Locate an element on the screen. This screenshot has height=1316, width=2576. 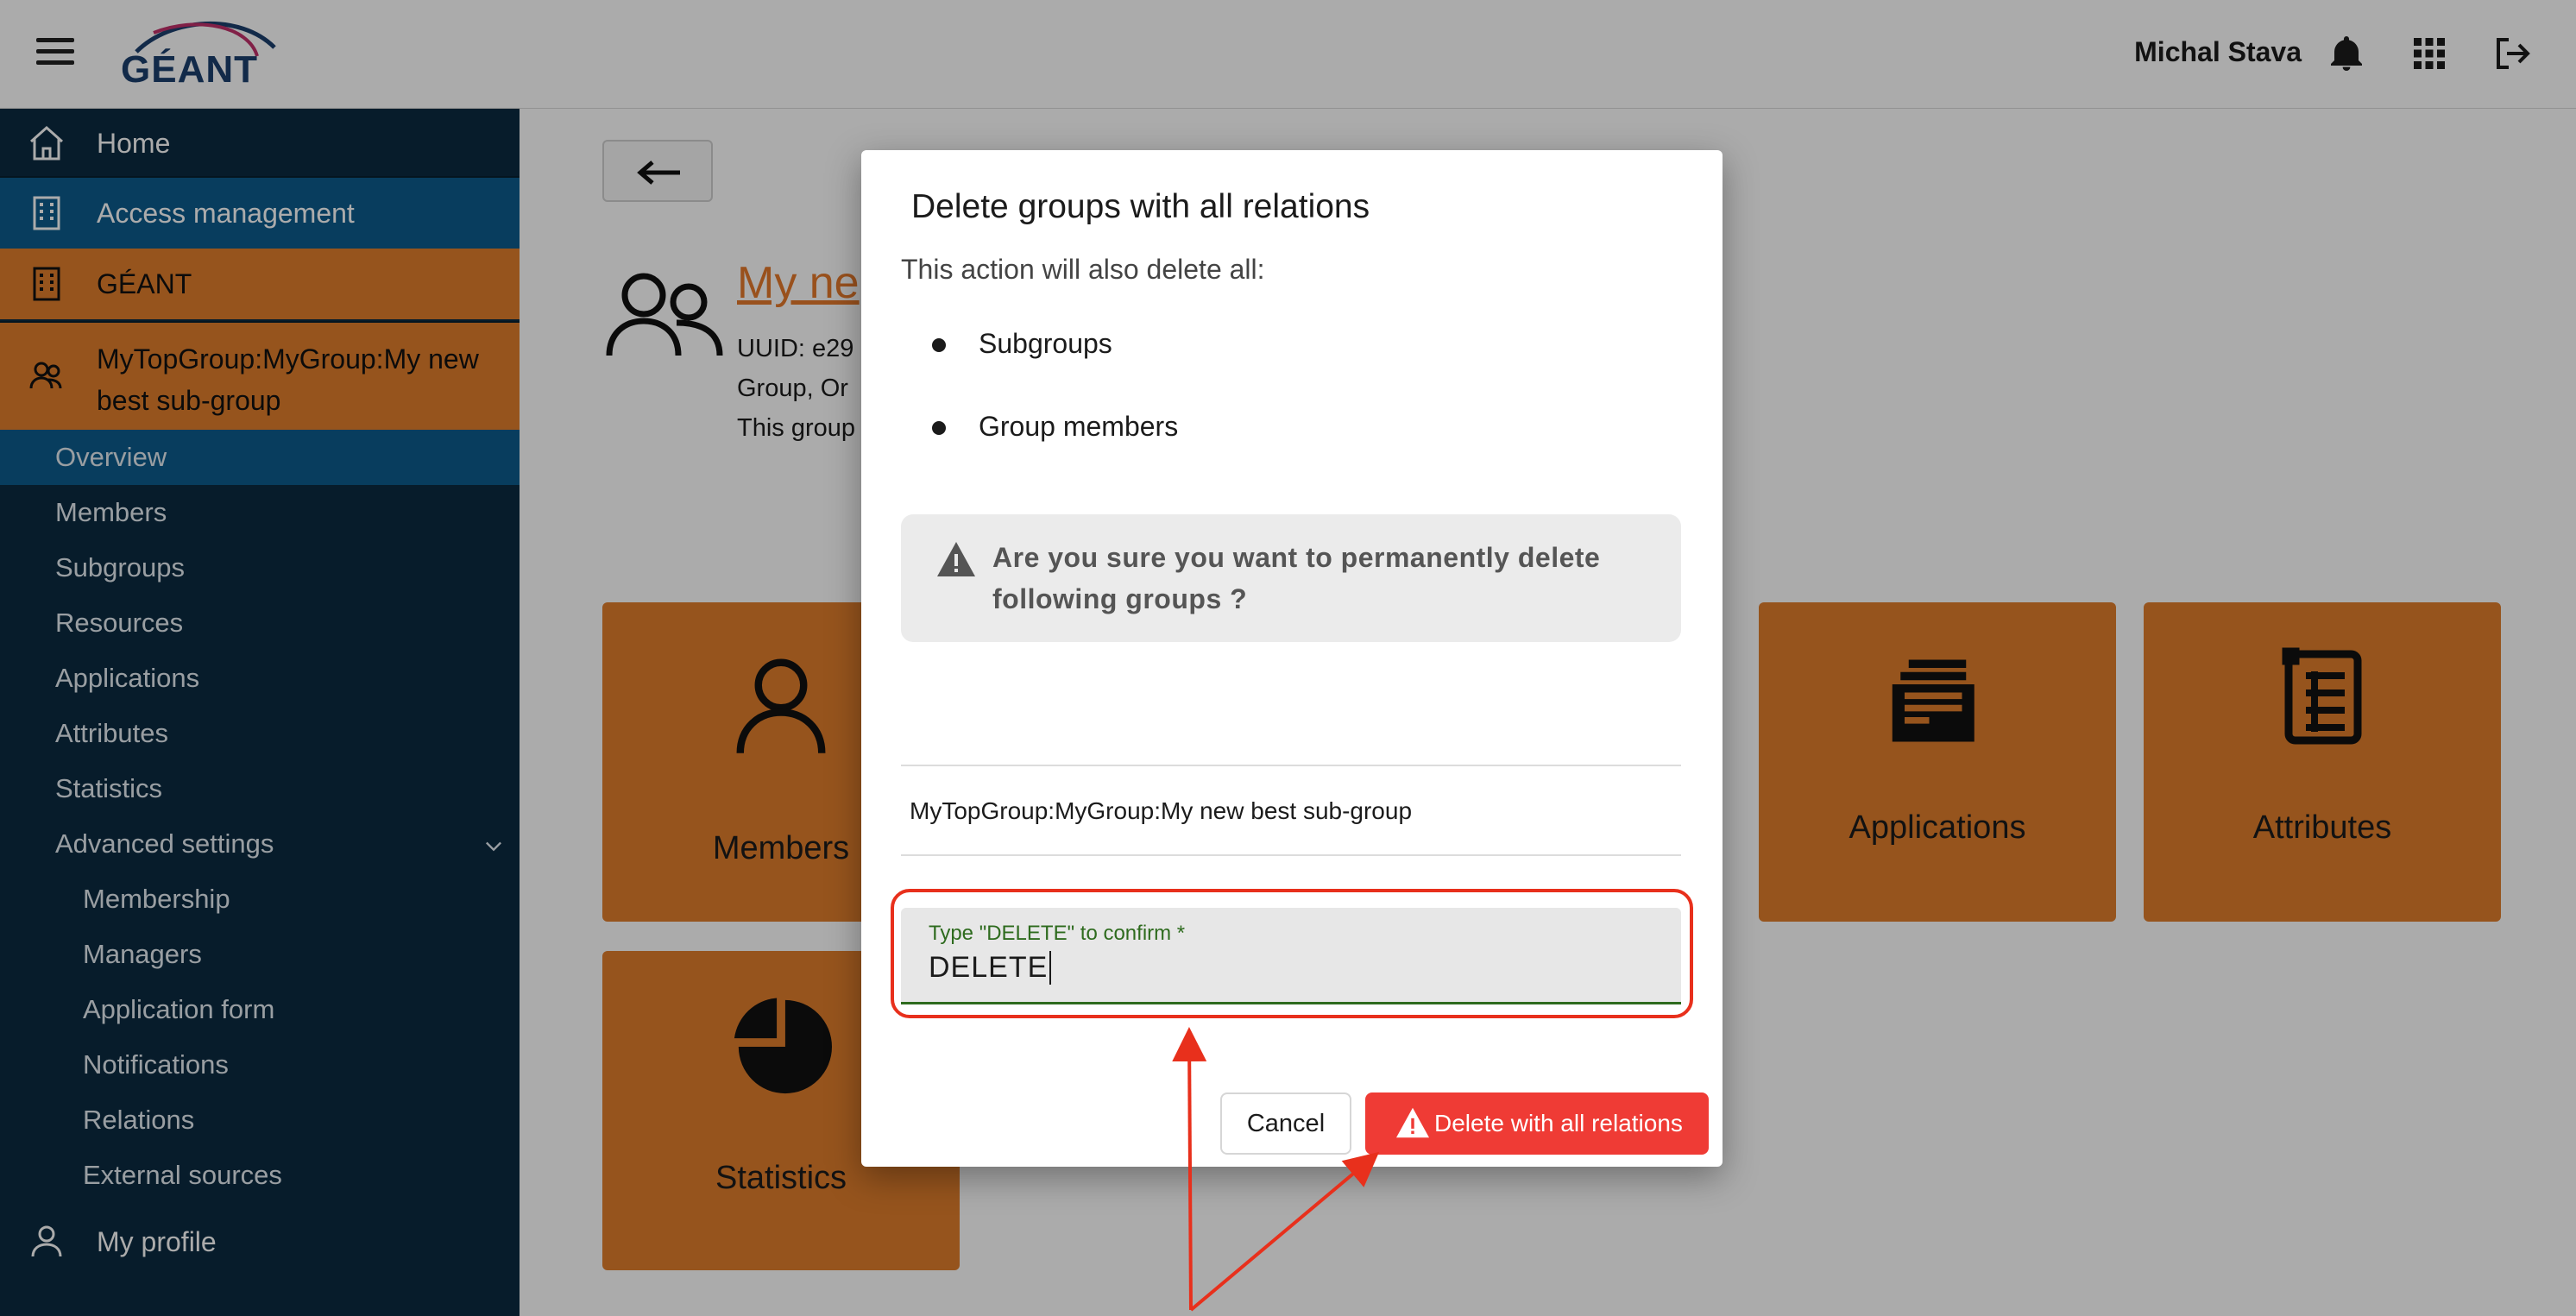
dialog-title: Delete groups with all relations is located at coordinates (1141, 206).